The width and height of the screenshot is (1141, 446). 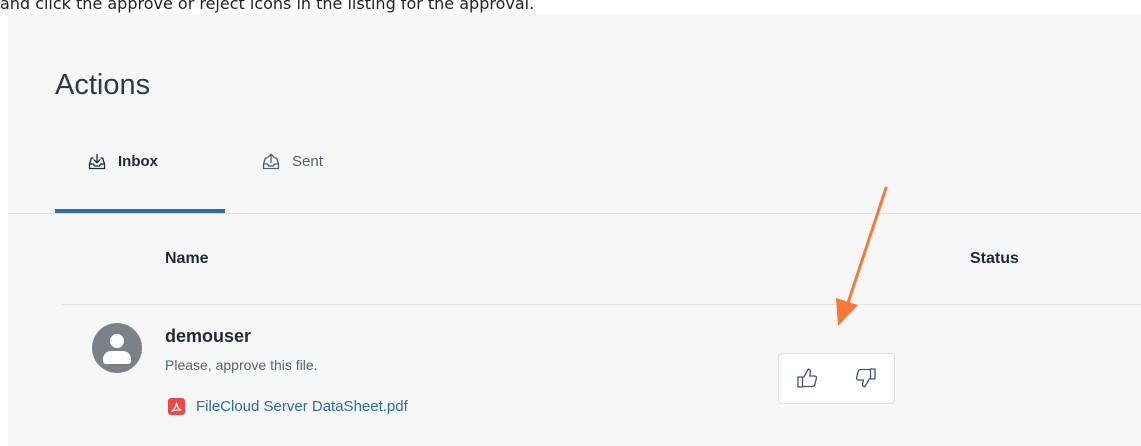 I want to click on file-name: FileCloud Server DataSheet.pdf, so click(x=302, y=406).